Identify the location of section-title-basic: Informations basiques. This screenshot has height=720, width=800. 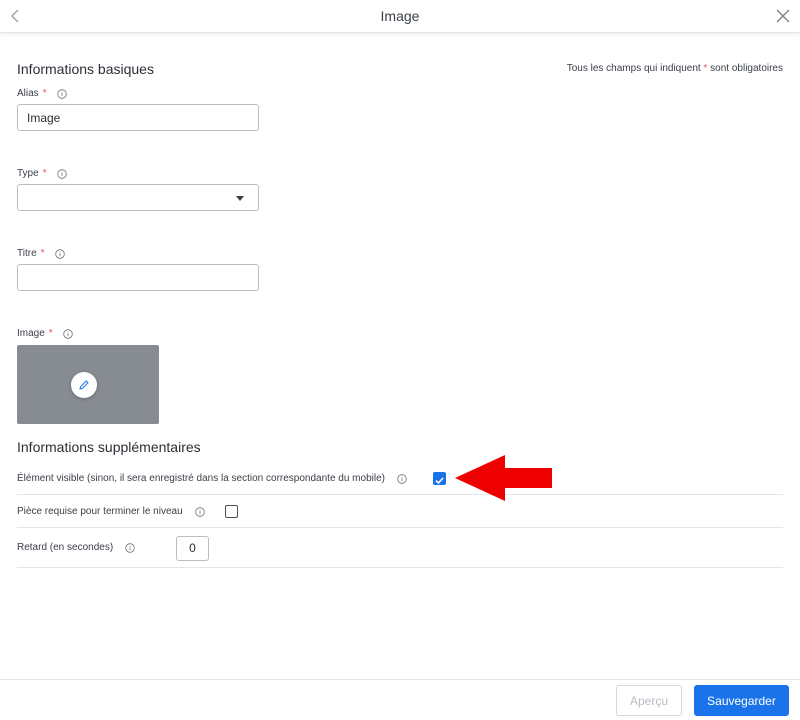
(85, 69).